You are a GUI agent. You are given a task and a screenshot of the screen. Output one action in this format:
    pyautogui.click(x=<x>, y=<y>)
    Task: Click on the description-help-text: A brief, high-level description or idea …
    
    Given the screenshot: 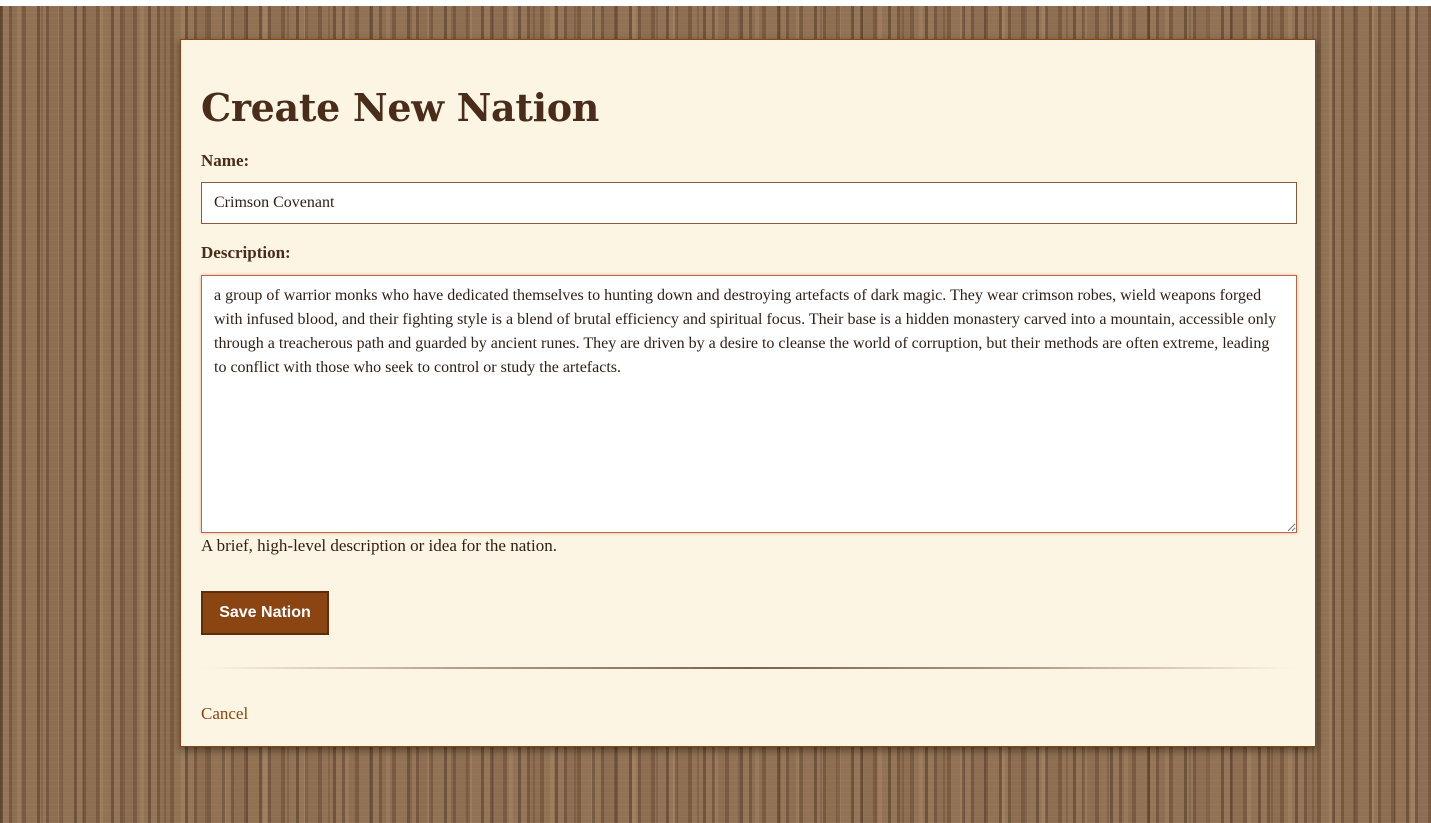 What is the action you would take?
    pyautogui.click(x=379, y=545)
    